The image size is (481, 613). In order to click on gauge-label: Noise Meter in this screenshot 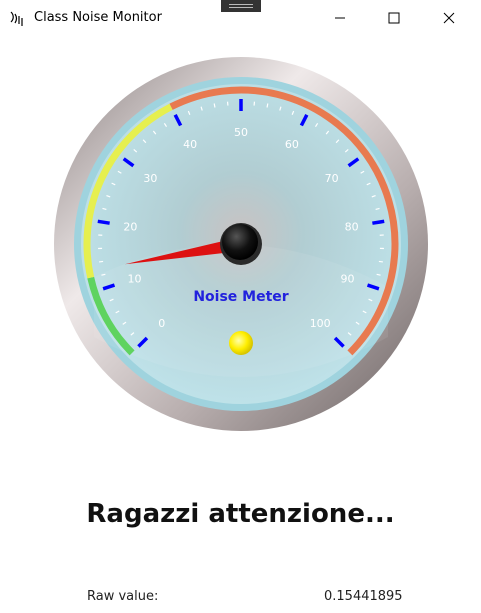, I will do `click(240, 297)`.